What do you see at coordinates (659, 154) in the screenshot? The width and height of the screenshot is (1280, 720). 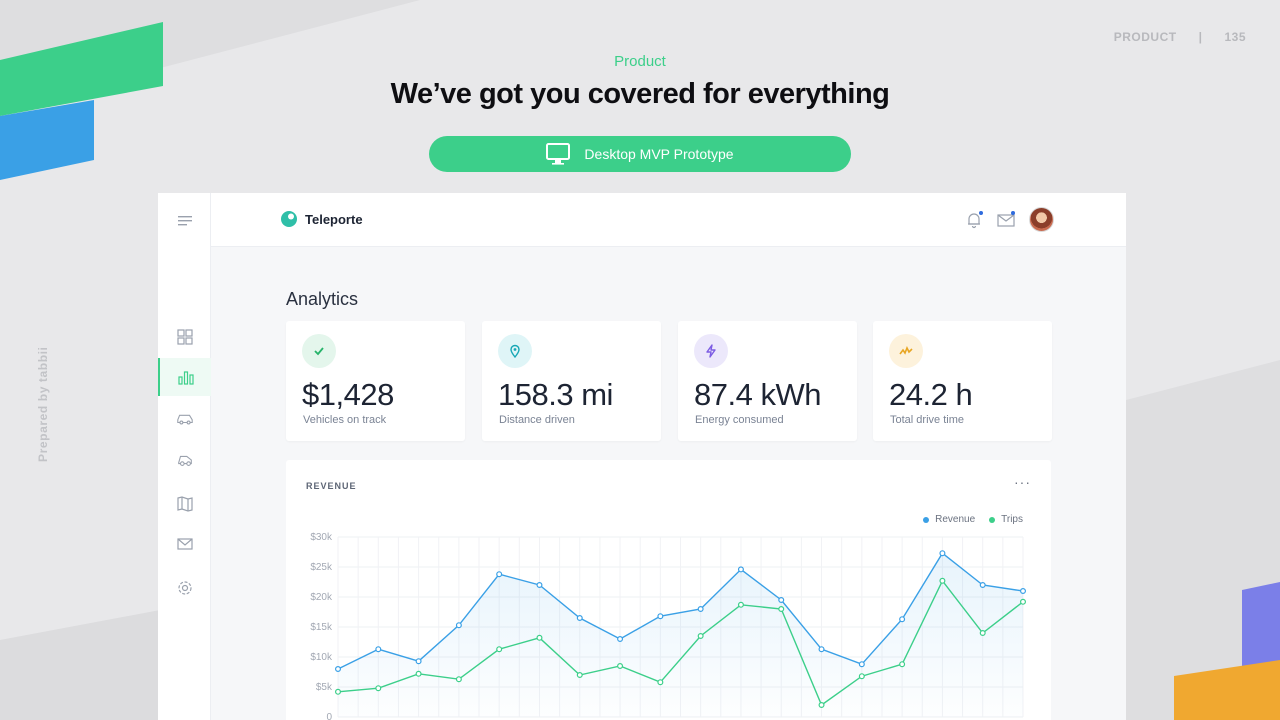 I see `pill-label: Desktop MVP Prototype` at bounding box center [659, 154].